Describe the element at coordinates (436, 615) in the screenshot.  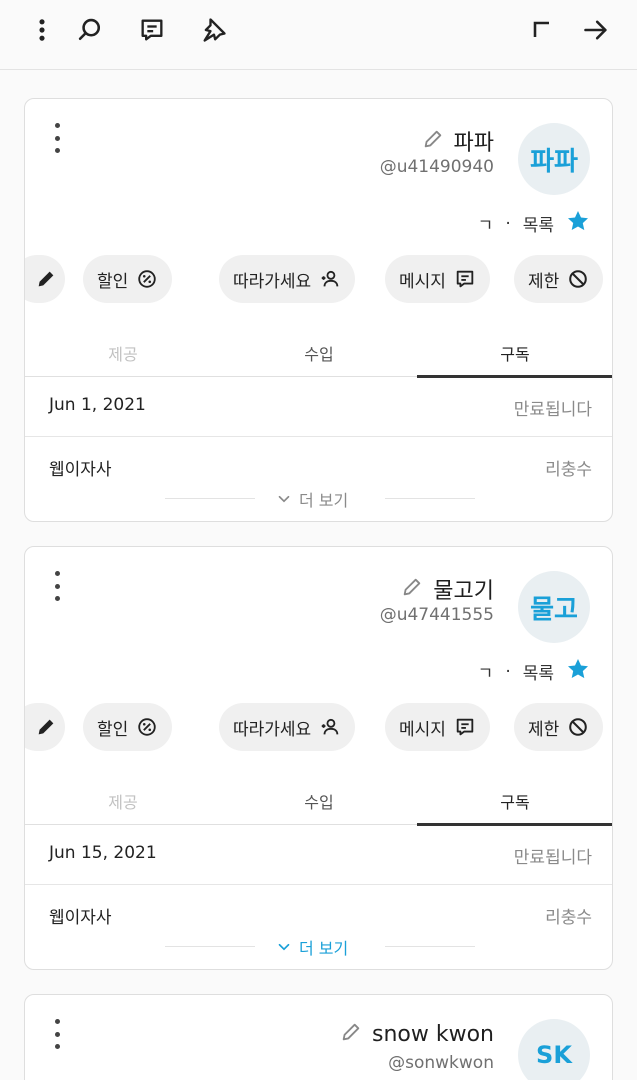
I see `user-handle: @u47441555` at that location.